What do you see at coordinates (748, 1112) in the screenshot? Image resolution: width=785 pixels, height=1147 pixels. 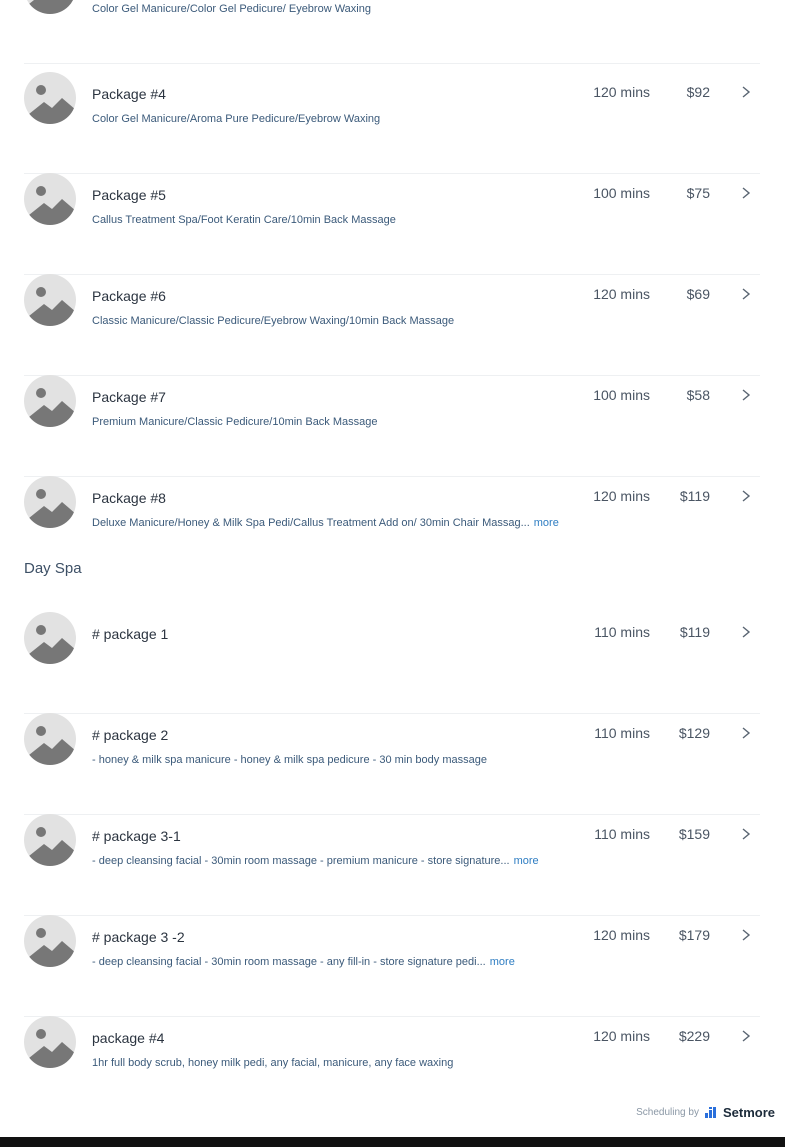 I see `setmore-brand-text: Setmore` at bounding box center [748, 1112].